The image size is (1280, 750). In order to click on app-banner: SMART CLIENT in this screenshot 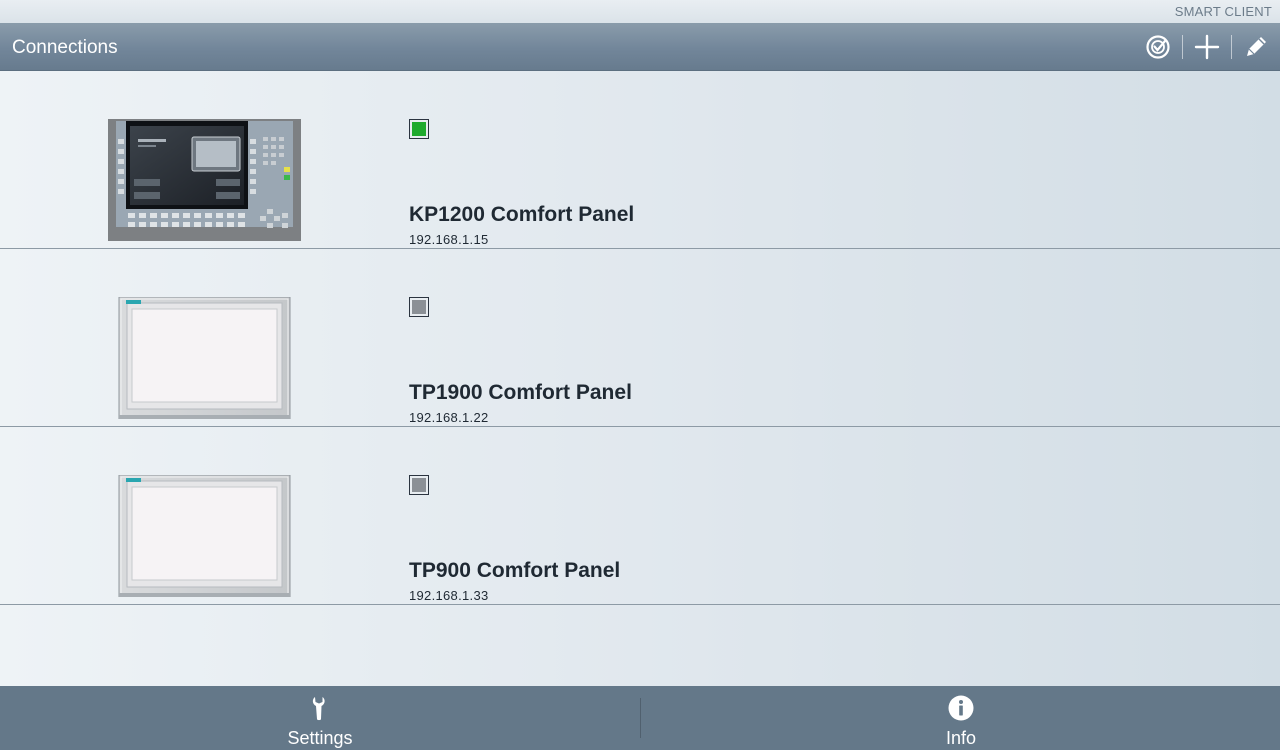, I will do `click(640, 11)`.